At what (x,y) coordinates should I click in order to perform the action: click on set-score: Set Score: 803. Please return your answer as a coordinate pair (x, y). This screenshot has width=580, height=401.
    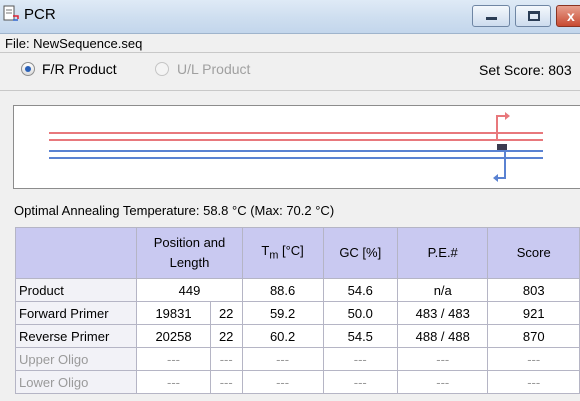
    Looking at the image, I should click on (525, 70).